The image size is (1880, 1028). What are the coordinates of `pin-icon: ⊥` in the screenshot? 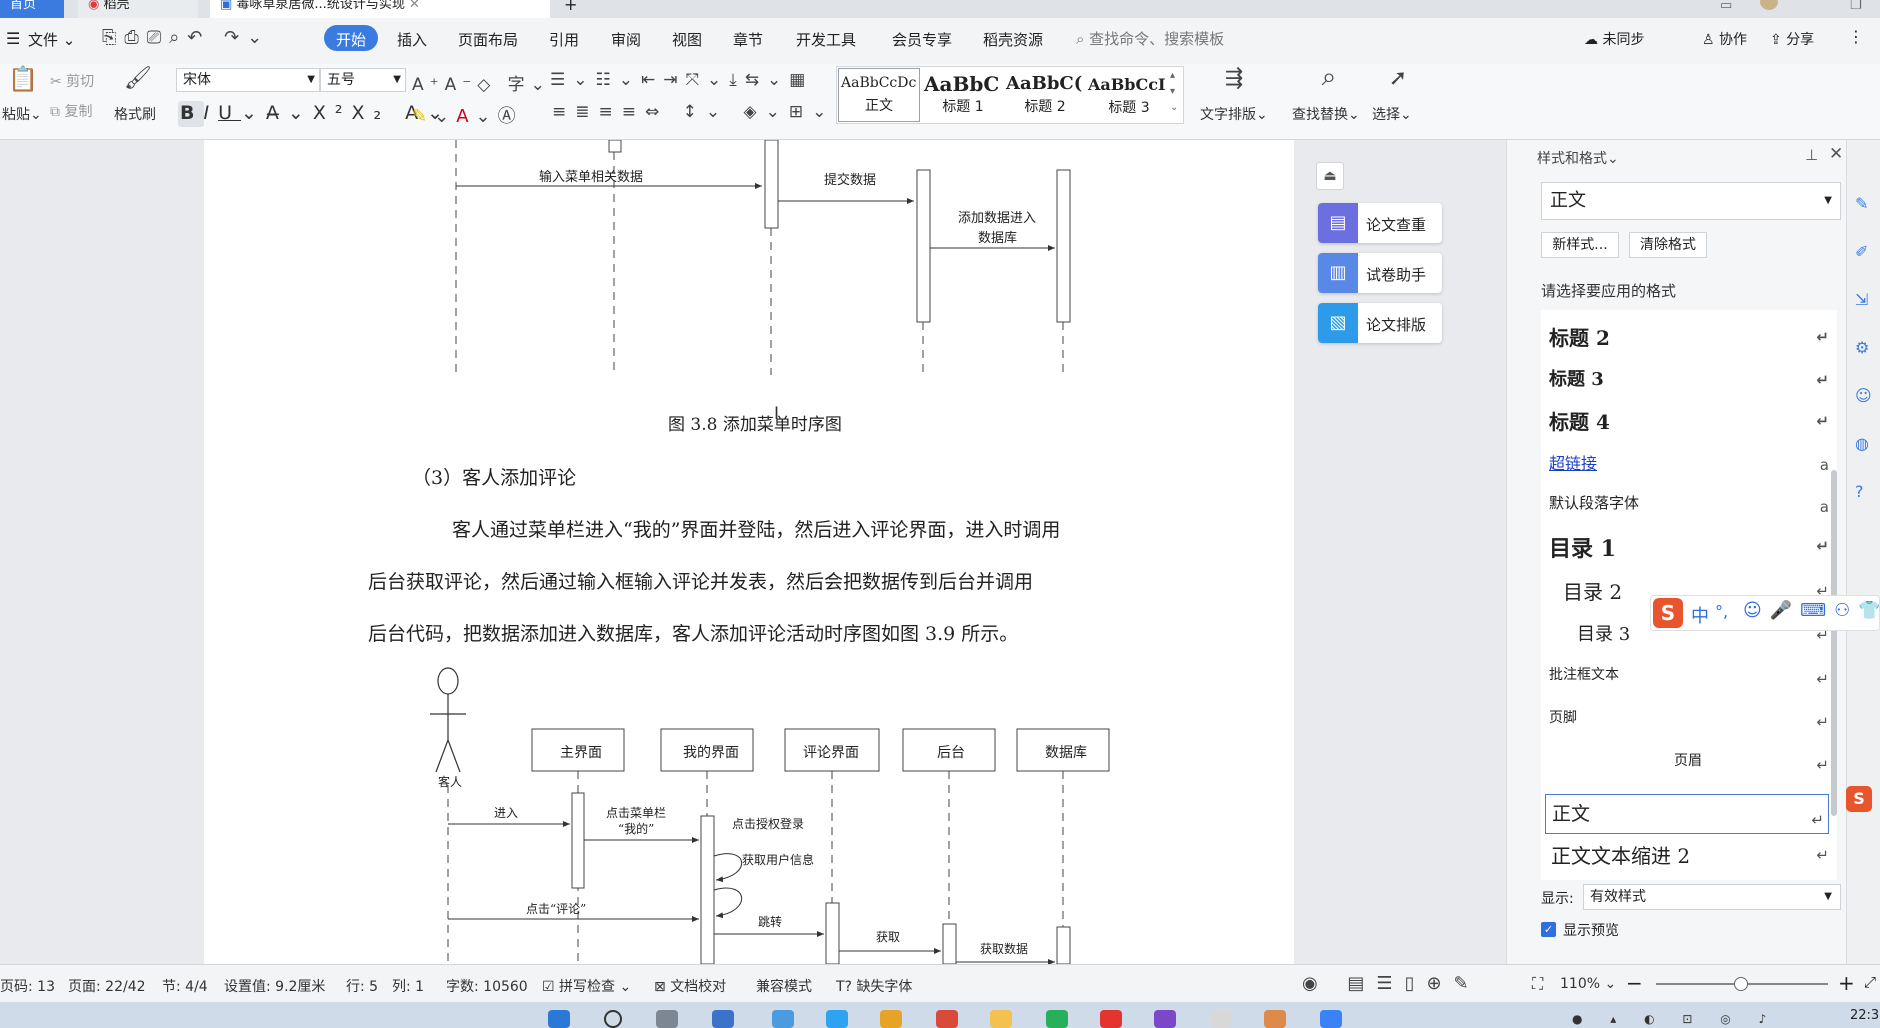 It's located at (1811, 155).